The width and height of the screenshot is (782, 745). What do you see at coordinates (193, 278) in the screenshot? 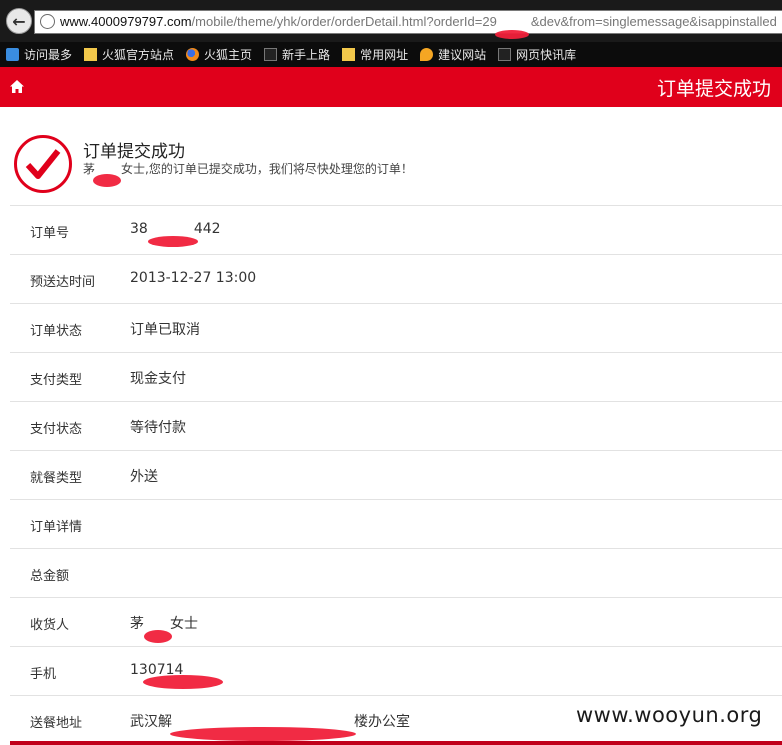
I see `eta-value: 2013-12-27 13:00` at bounding box center [193, 278].